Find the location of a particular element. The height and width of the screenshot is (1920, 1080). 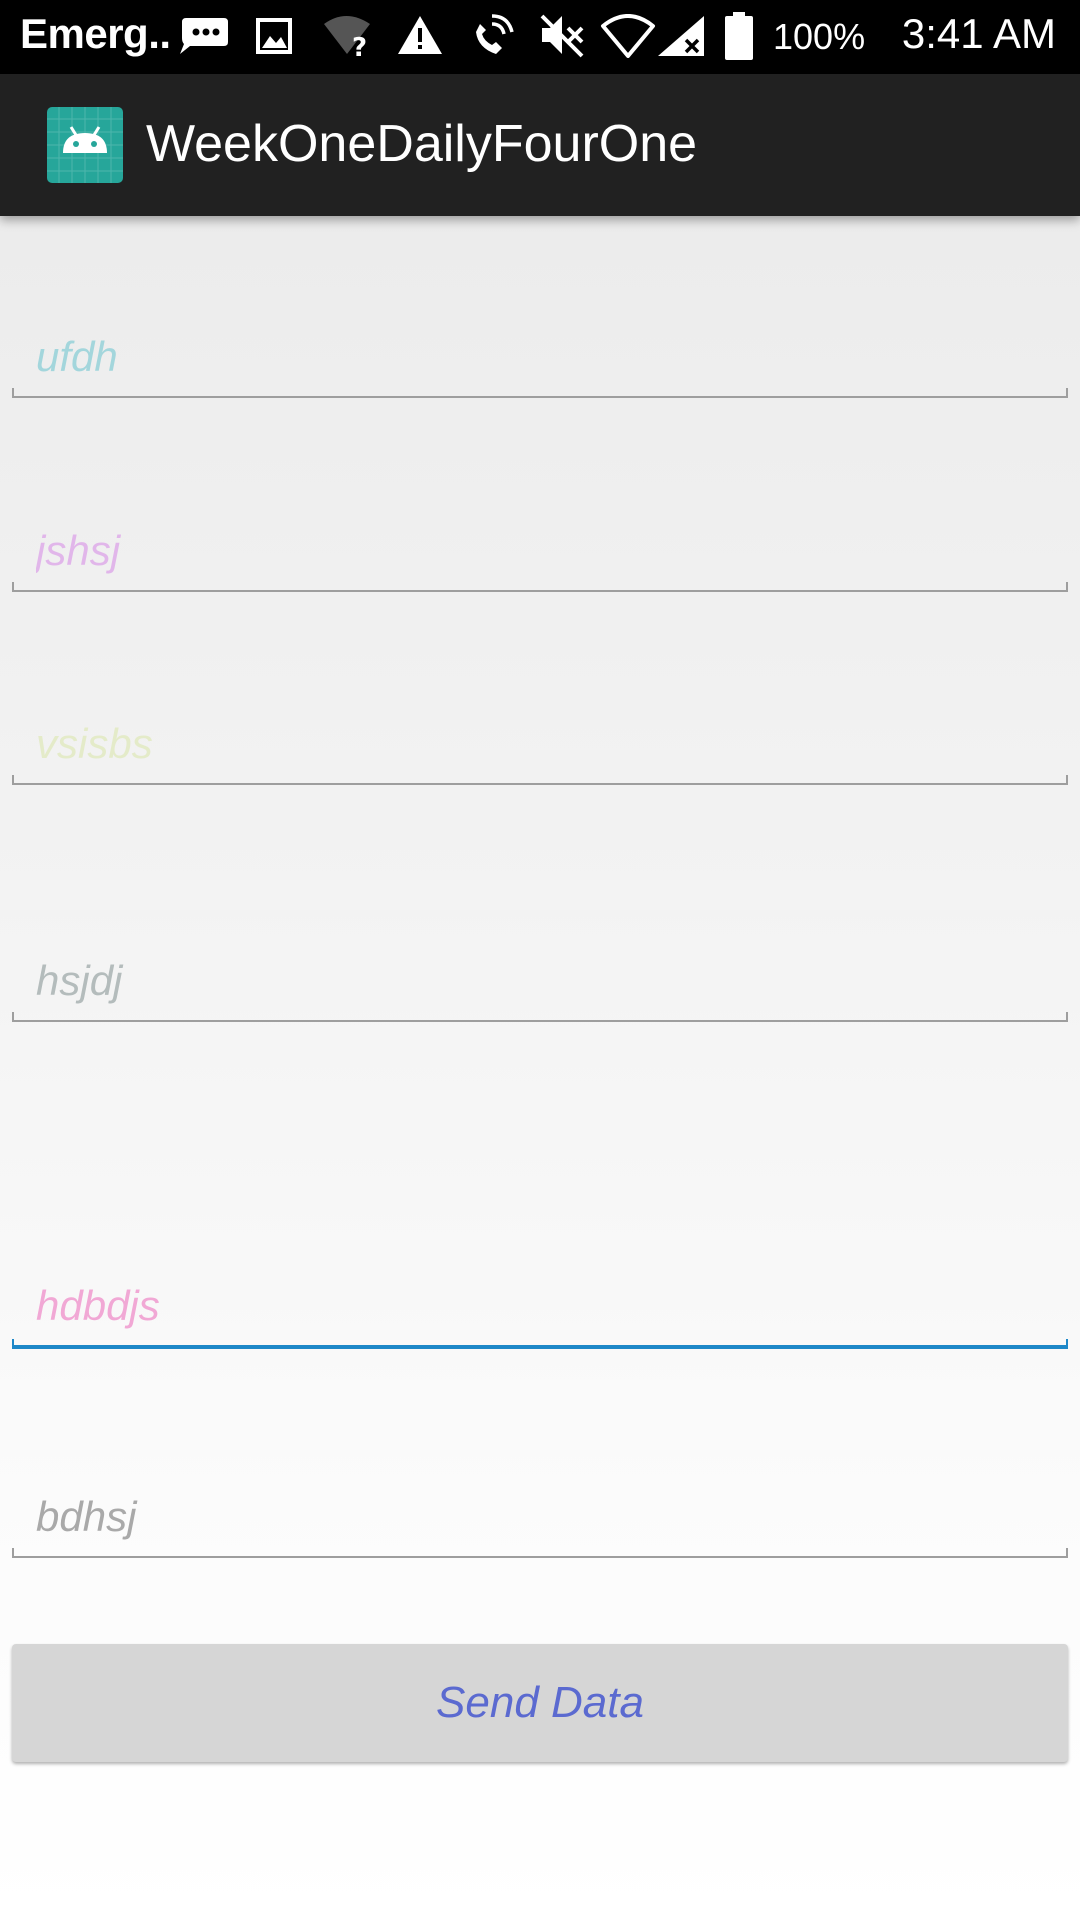

wifi-unknown-icon: ? is located at coordinates (348, 39).